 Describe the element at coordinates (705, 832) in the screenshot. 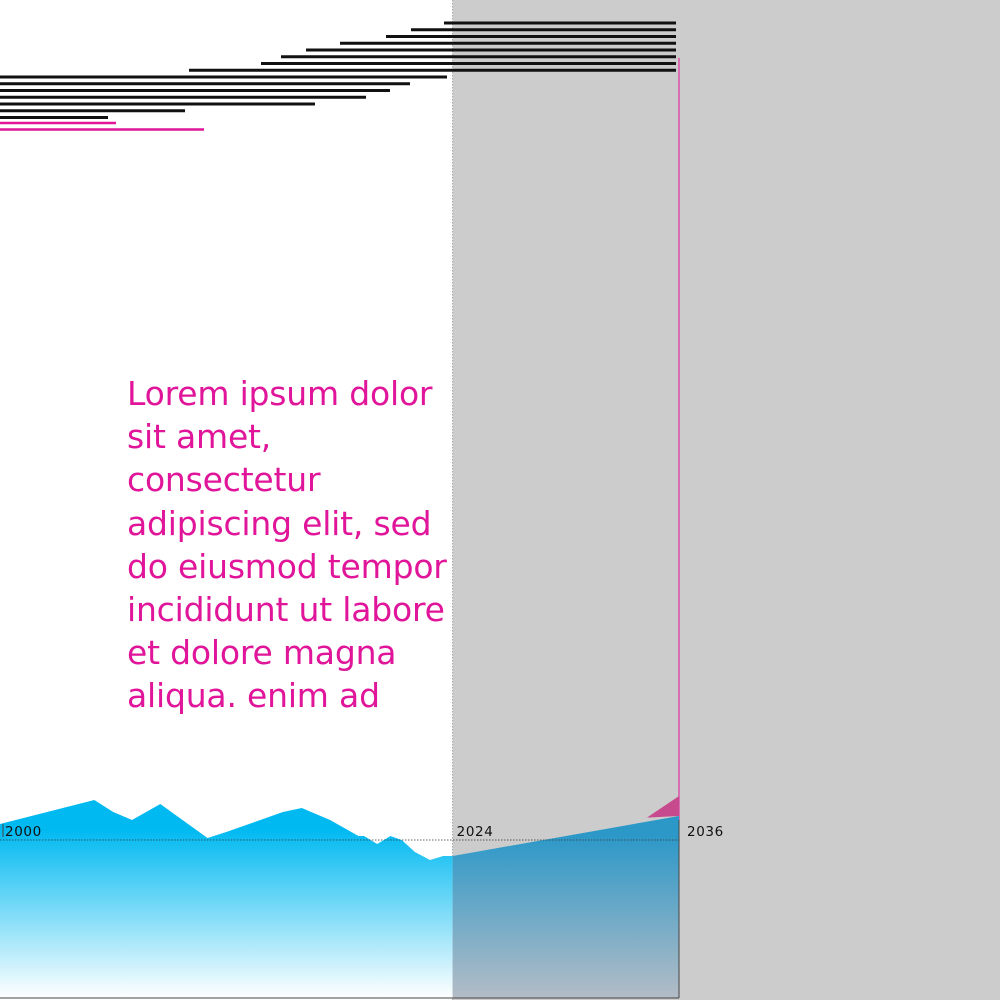

I see `x-tick-label: 2036` at that location.